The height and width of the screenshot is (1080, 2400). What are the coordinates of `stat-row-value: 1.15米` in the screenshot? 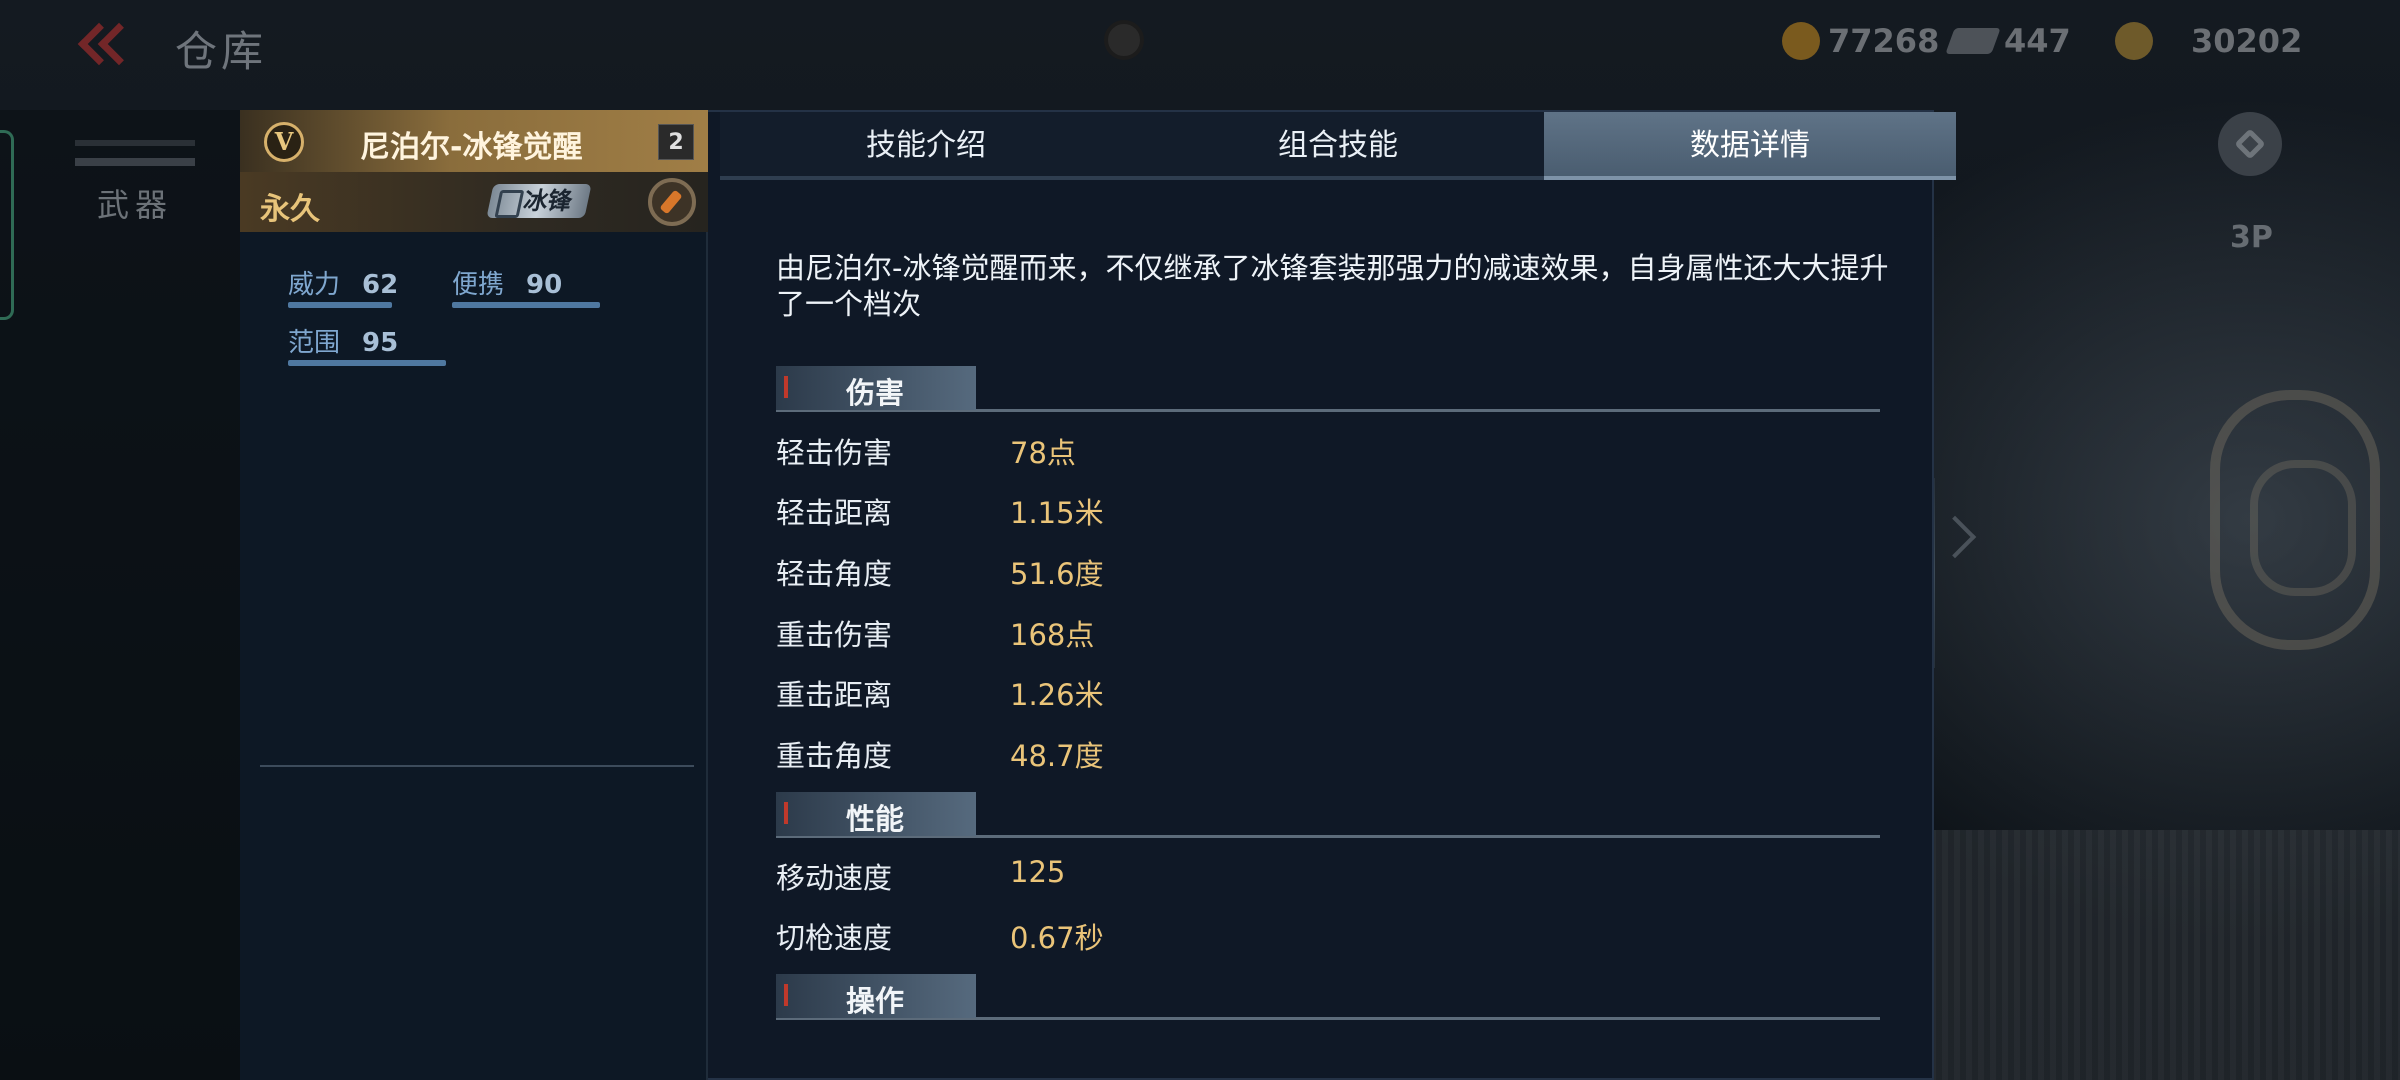 It's located at (1057, 513).